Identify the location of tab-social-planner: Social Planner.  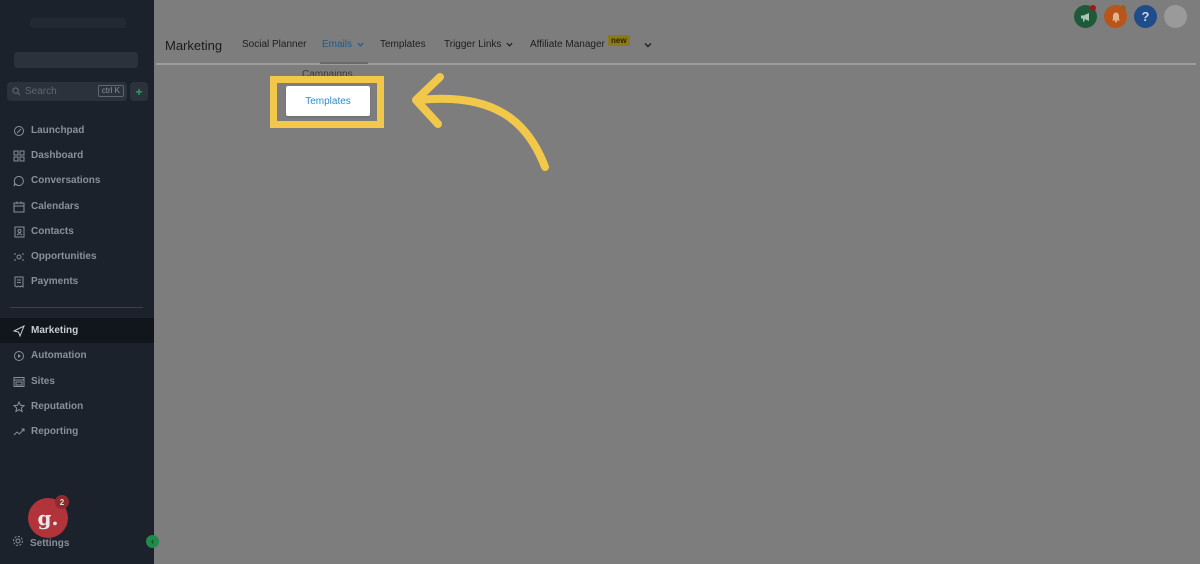
(274, 44).